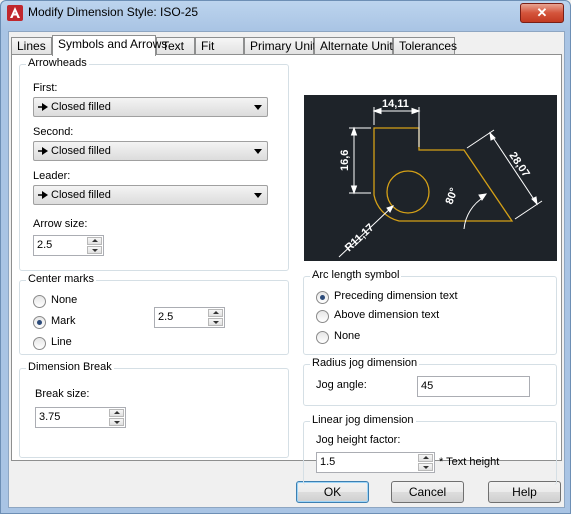 The image size is (571, 514). What do you see at coordinates (283, 45) in the screenshot?
I see `tab-primary-units: Primary Units` at bounding box center [283, 45].